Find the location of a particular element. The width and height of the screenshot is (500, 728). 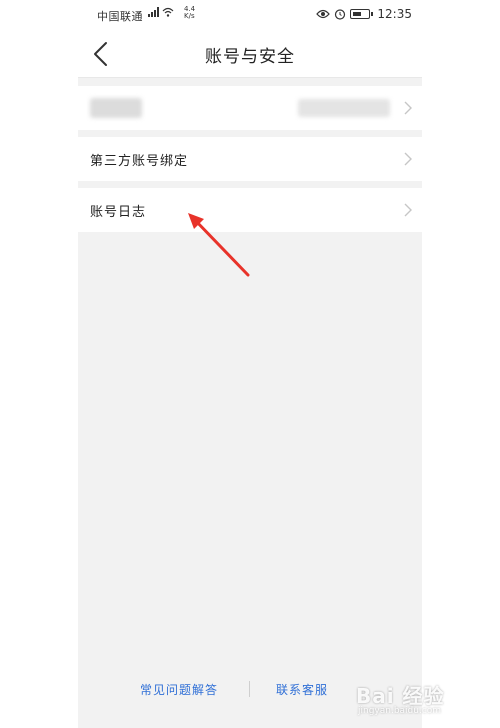

baidu-watermark: Bai 经验 jingyan.baidu.com is located at coordinates (426, 697).